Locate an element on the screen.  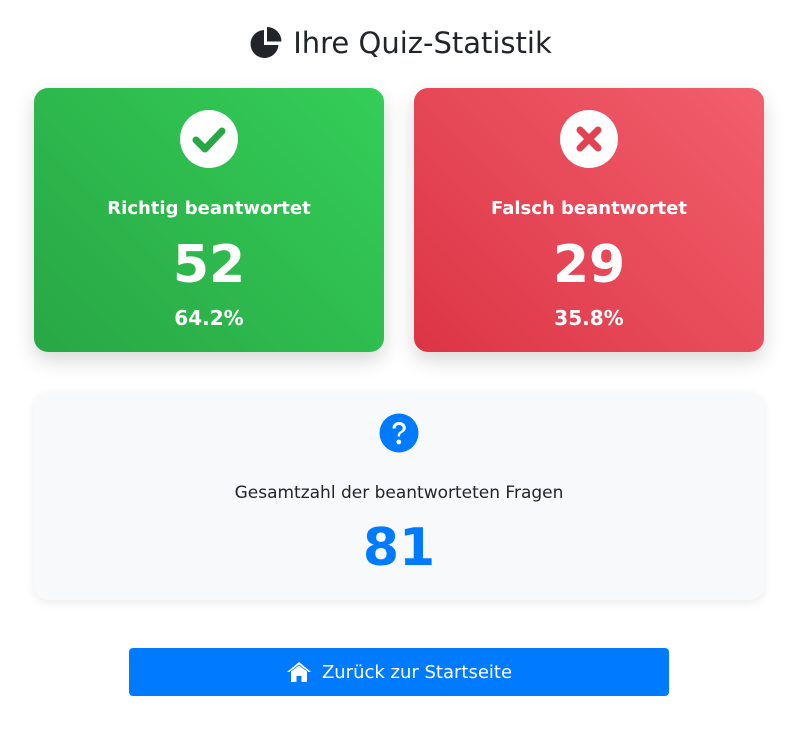
correct-answers-count: 52 is located at coordinates (209, 265).